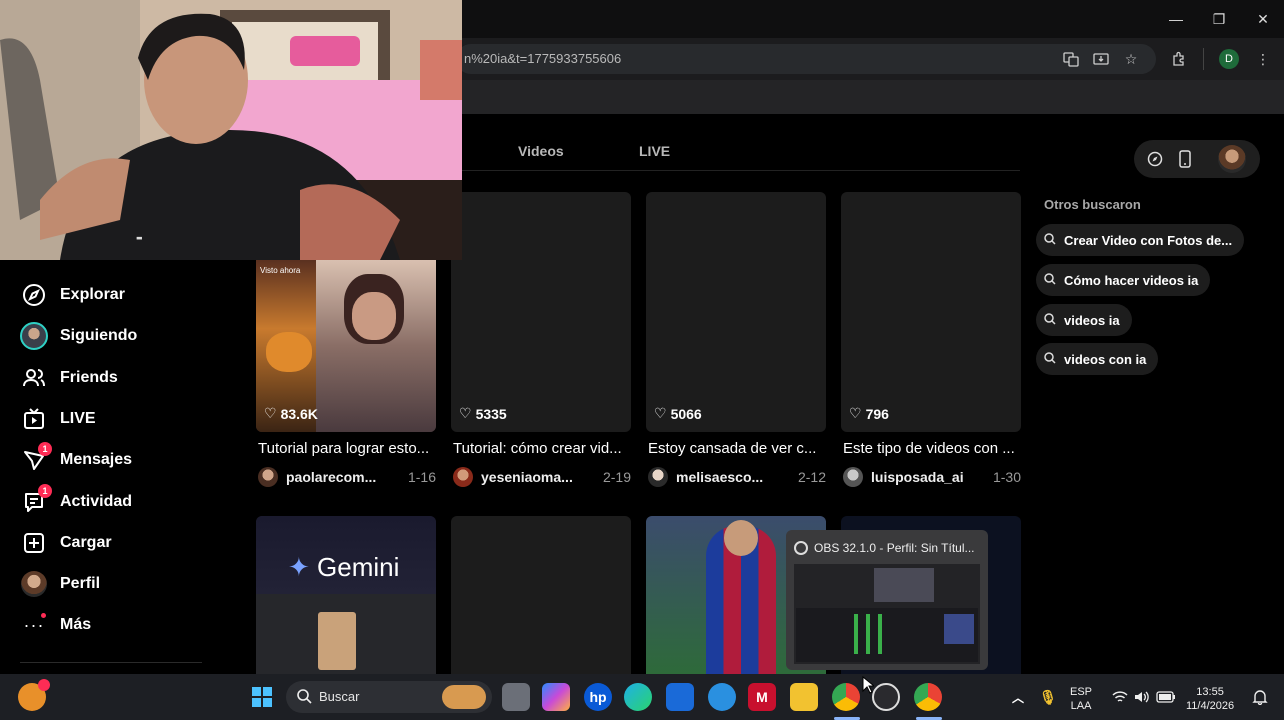 The width and height of the screenshot is (1284, 720). What do you see at coordinates (541, 312) in the screenshot?
I see `video-thumbnail: ♡ 5335` at bounding box center [541, 312].